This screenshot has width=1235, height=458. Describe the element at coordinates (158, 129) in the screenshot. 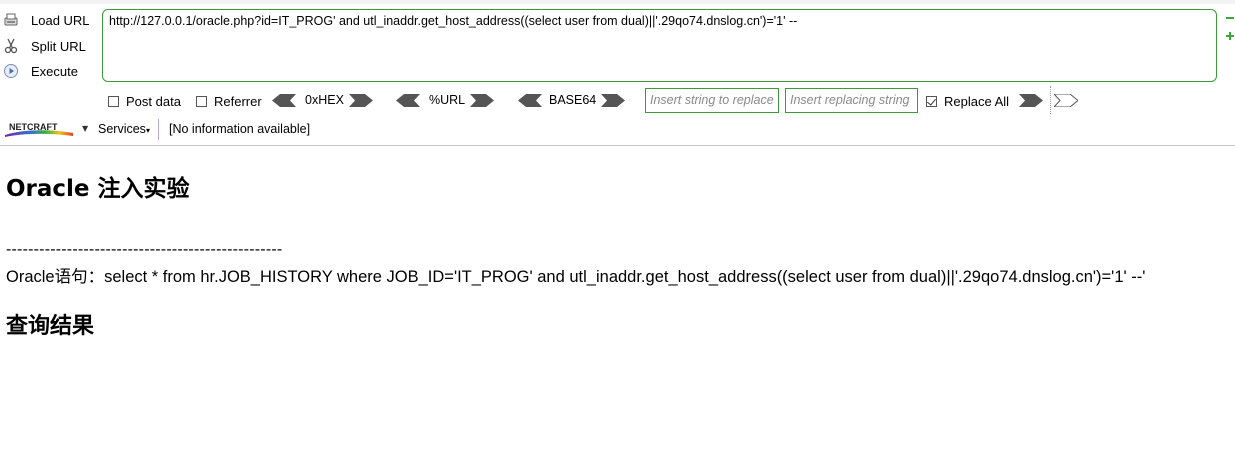

I see `netcraft-separator` at that location.